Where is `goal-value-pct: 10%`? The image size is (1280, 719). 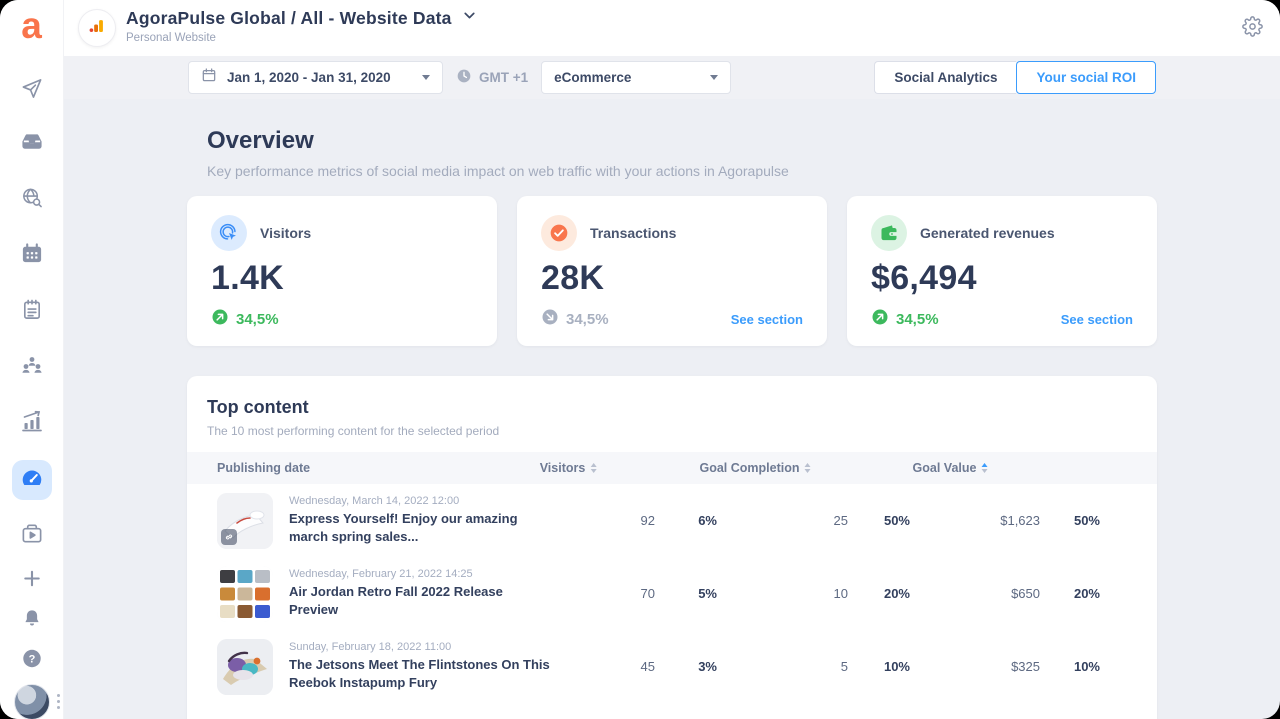
goal-value-pct: 10% is located at coordinates (1086, 666).